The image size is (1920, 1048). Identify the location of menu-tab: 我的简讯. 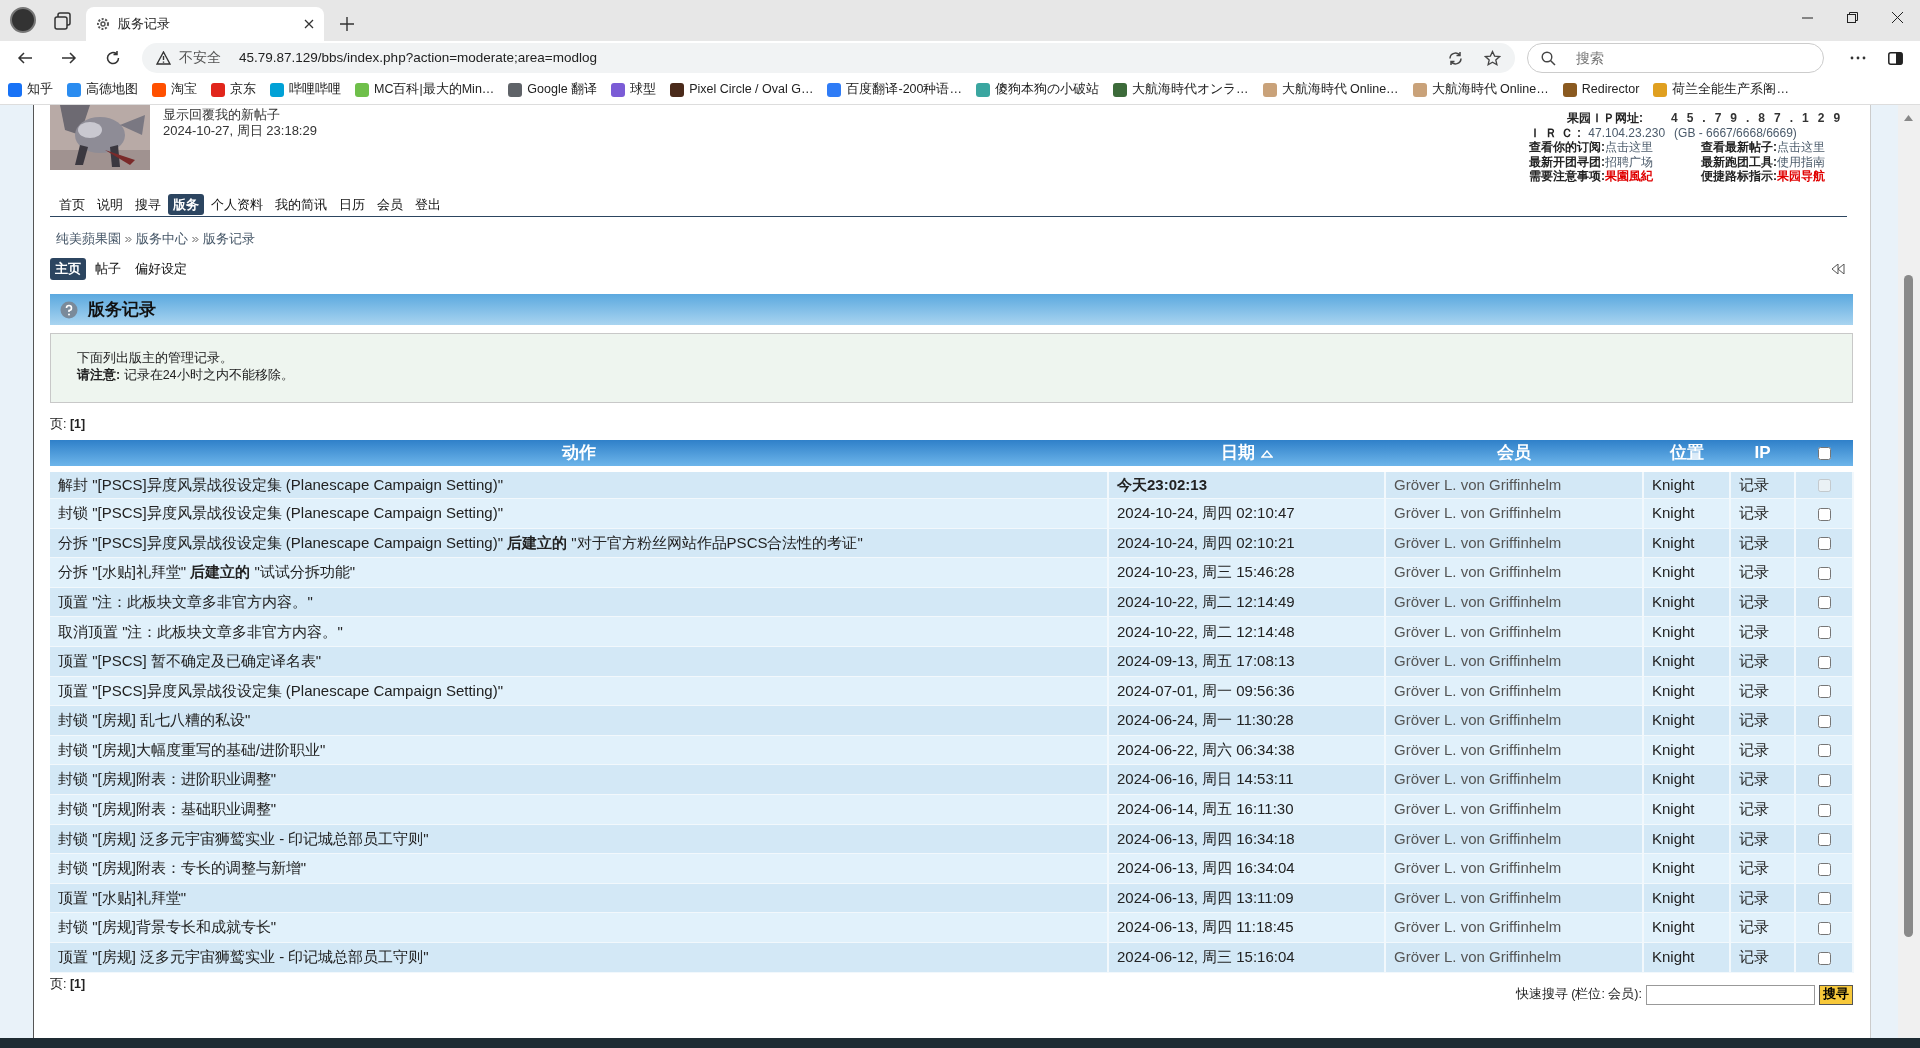
(301, 204).